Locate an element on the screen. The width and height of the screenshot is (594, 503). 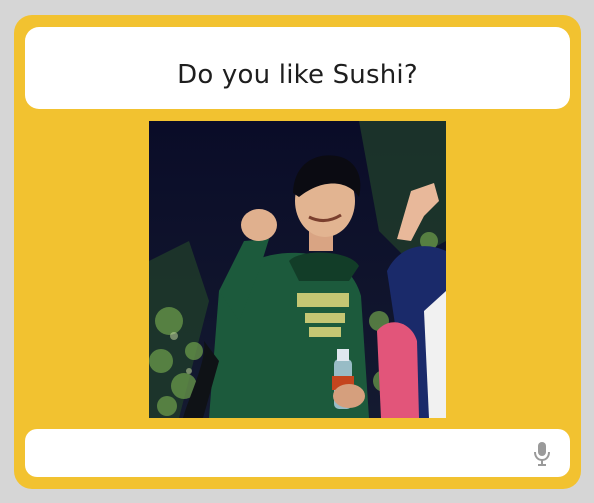
answer-bar is located at coordinates (297, 453).